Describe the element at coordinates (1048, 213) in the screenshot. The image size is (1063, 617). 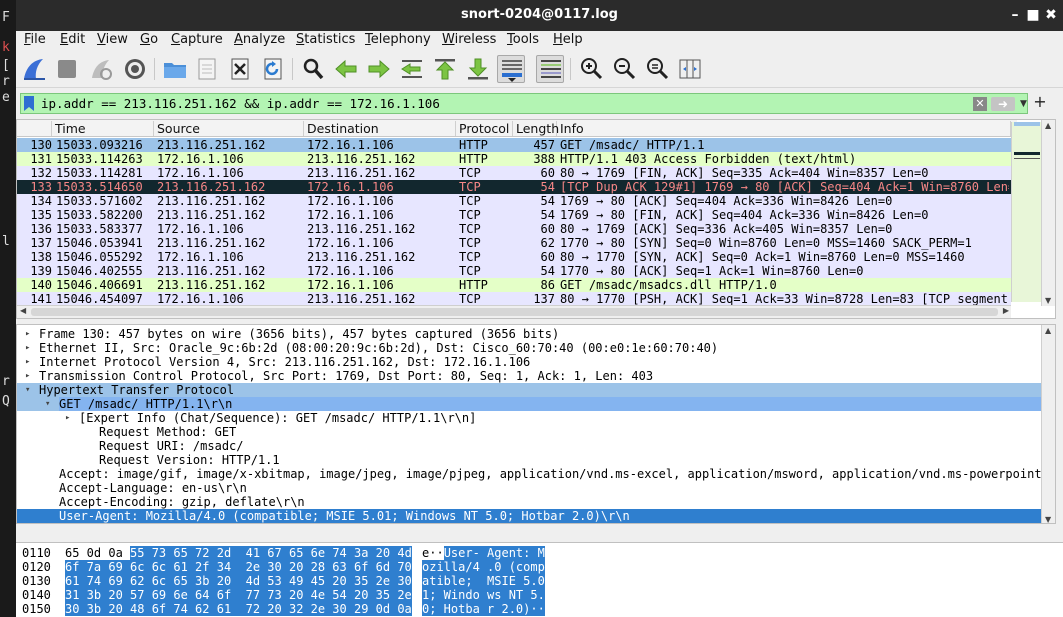
I see `packet-list-vscrollbar: ▲ ▼` at that location.